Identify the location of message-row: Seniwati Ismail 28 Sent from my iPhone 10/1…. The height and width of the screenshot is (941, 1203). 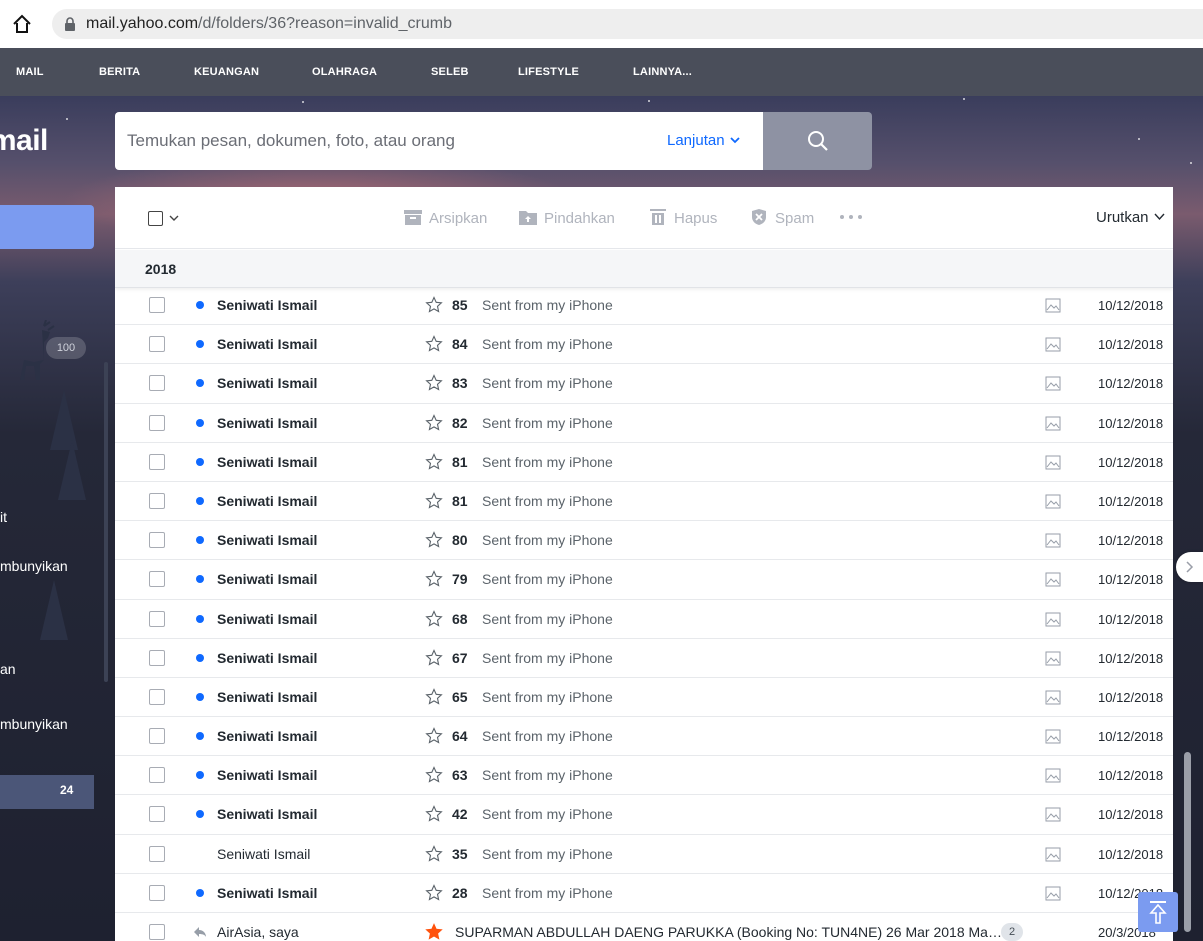
(644, 893).